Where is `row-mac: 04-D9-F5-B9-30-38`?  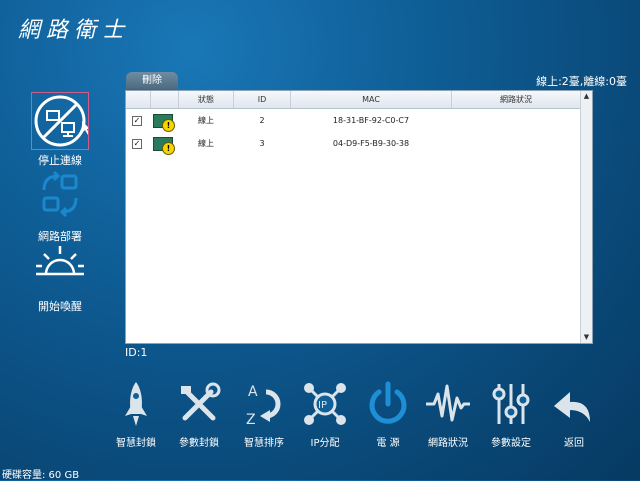
row-mac: 04-D9-F5-B9-30-38 is located at coordinates (371, 143).